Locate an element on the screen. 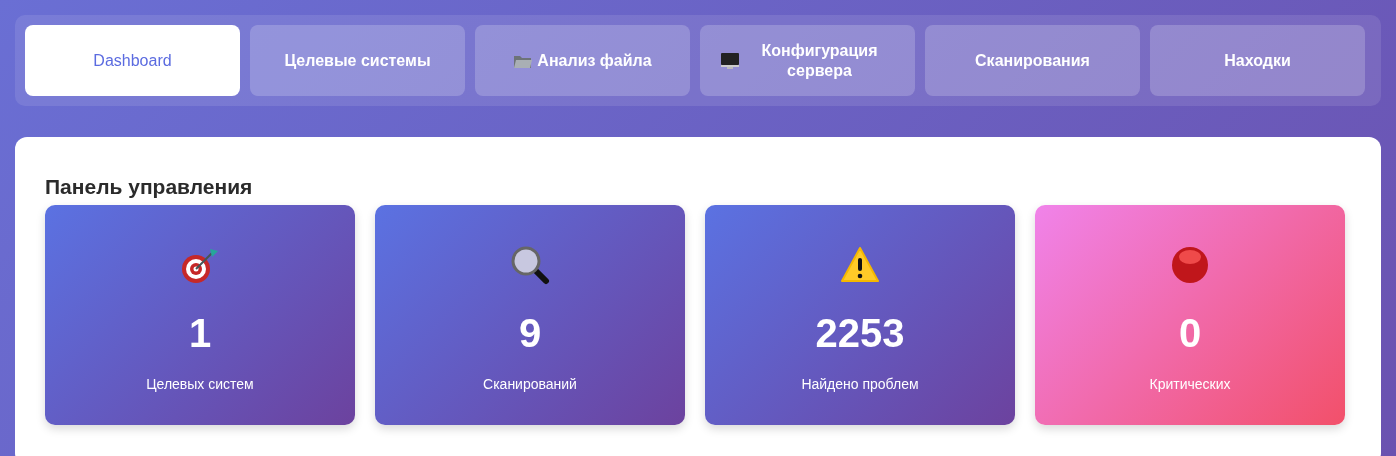 The image size is (1396, 456). stat-value: 2253 is located at coordinates (860, 333).